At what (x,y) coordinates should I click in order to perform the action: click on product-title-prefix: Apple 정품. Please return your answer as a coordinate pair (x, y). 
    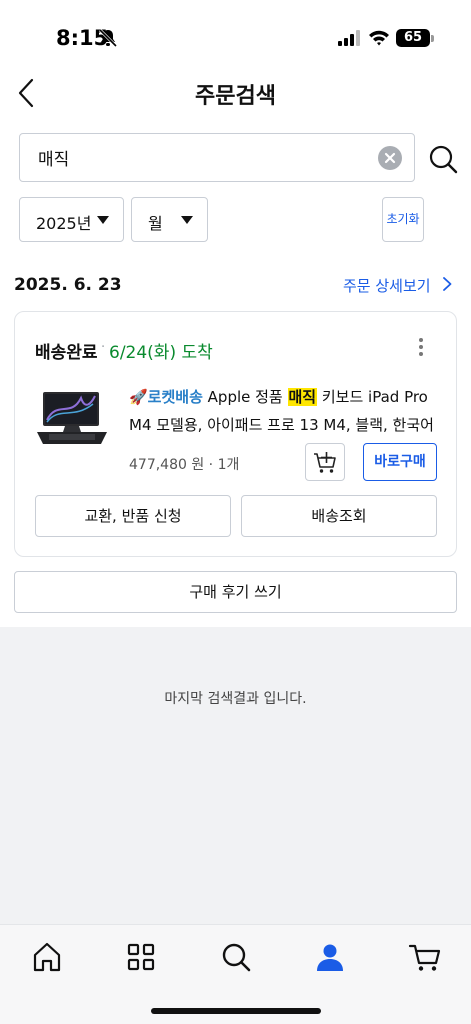
    Looking at the image, I should click on (245, 397).